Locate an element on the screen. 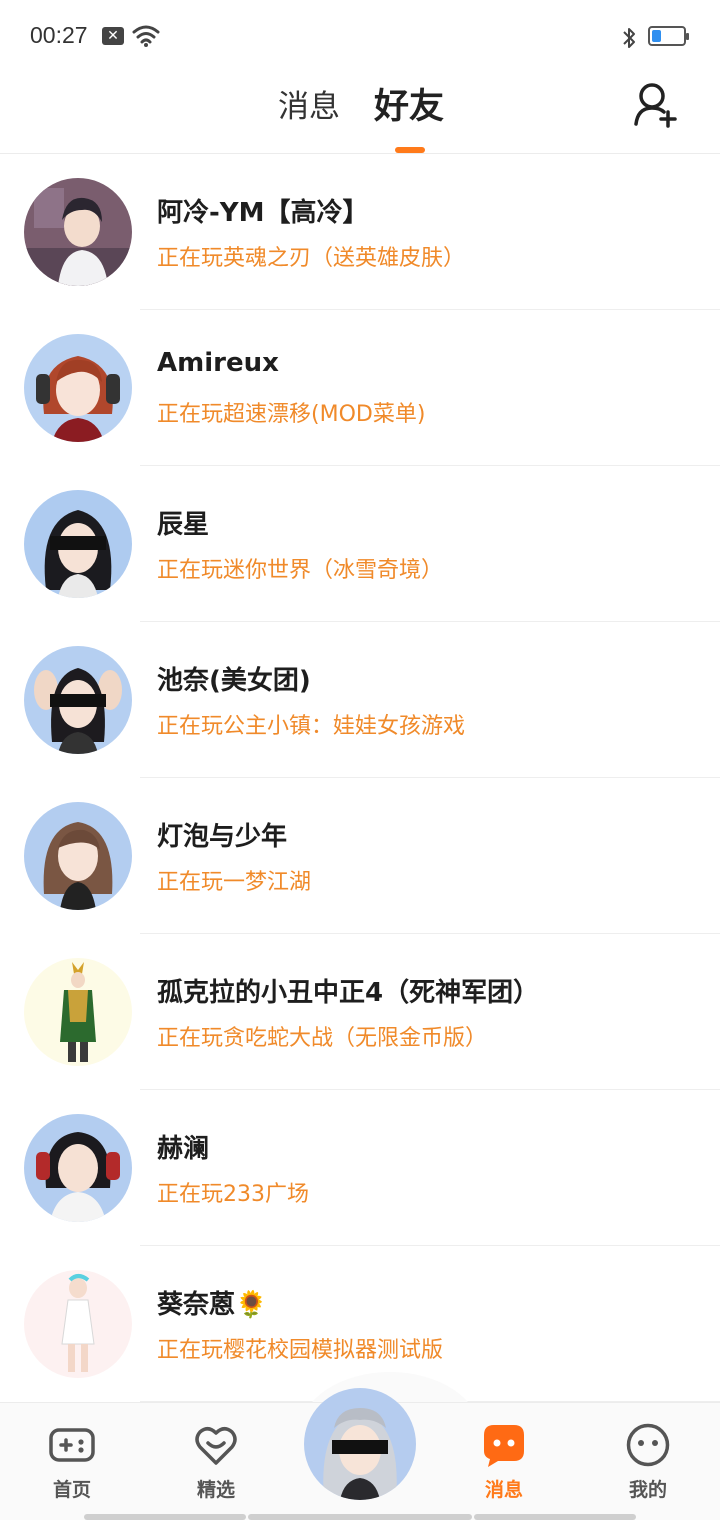  friend-name: Amireux is located at coordinates (218, 363).